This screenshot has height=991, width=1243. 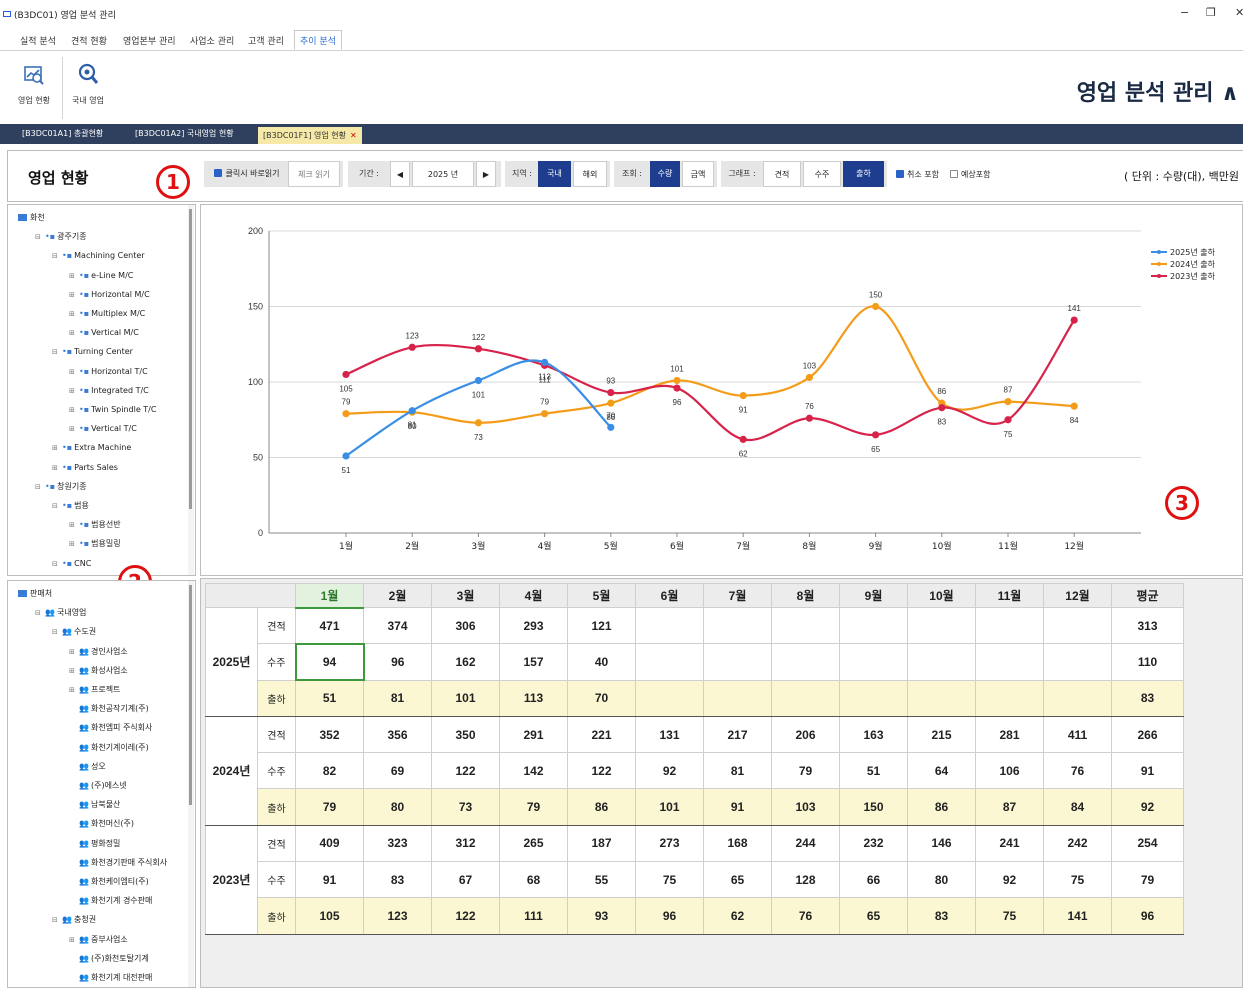 What do you see at coordinates (60, 613) in the screenshot?
I see `tree-node: ⊟ 👥 국내영업` at bounding box center [60, 613].